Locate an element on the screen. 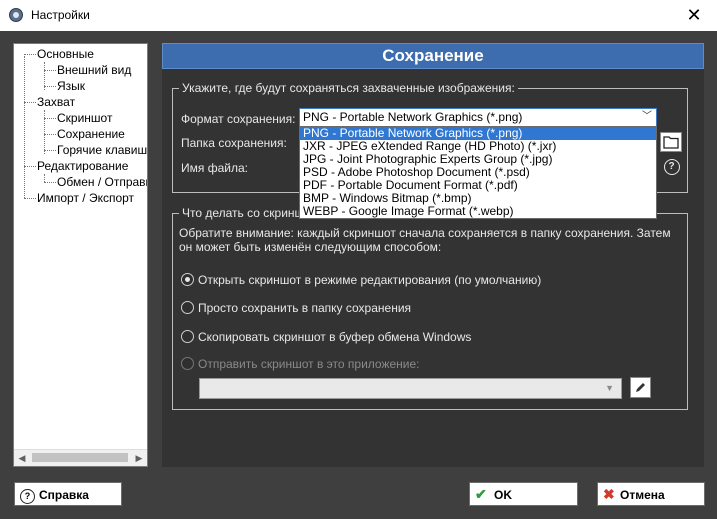  folder-label: Папка сохранения: is located at coordinates (234, 143).